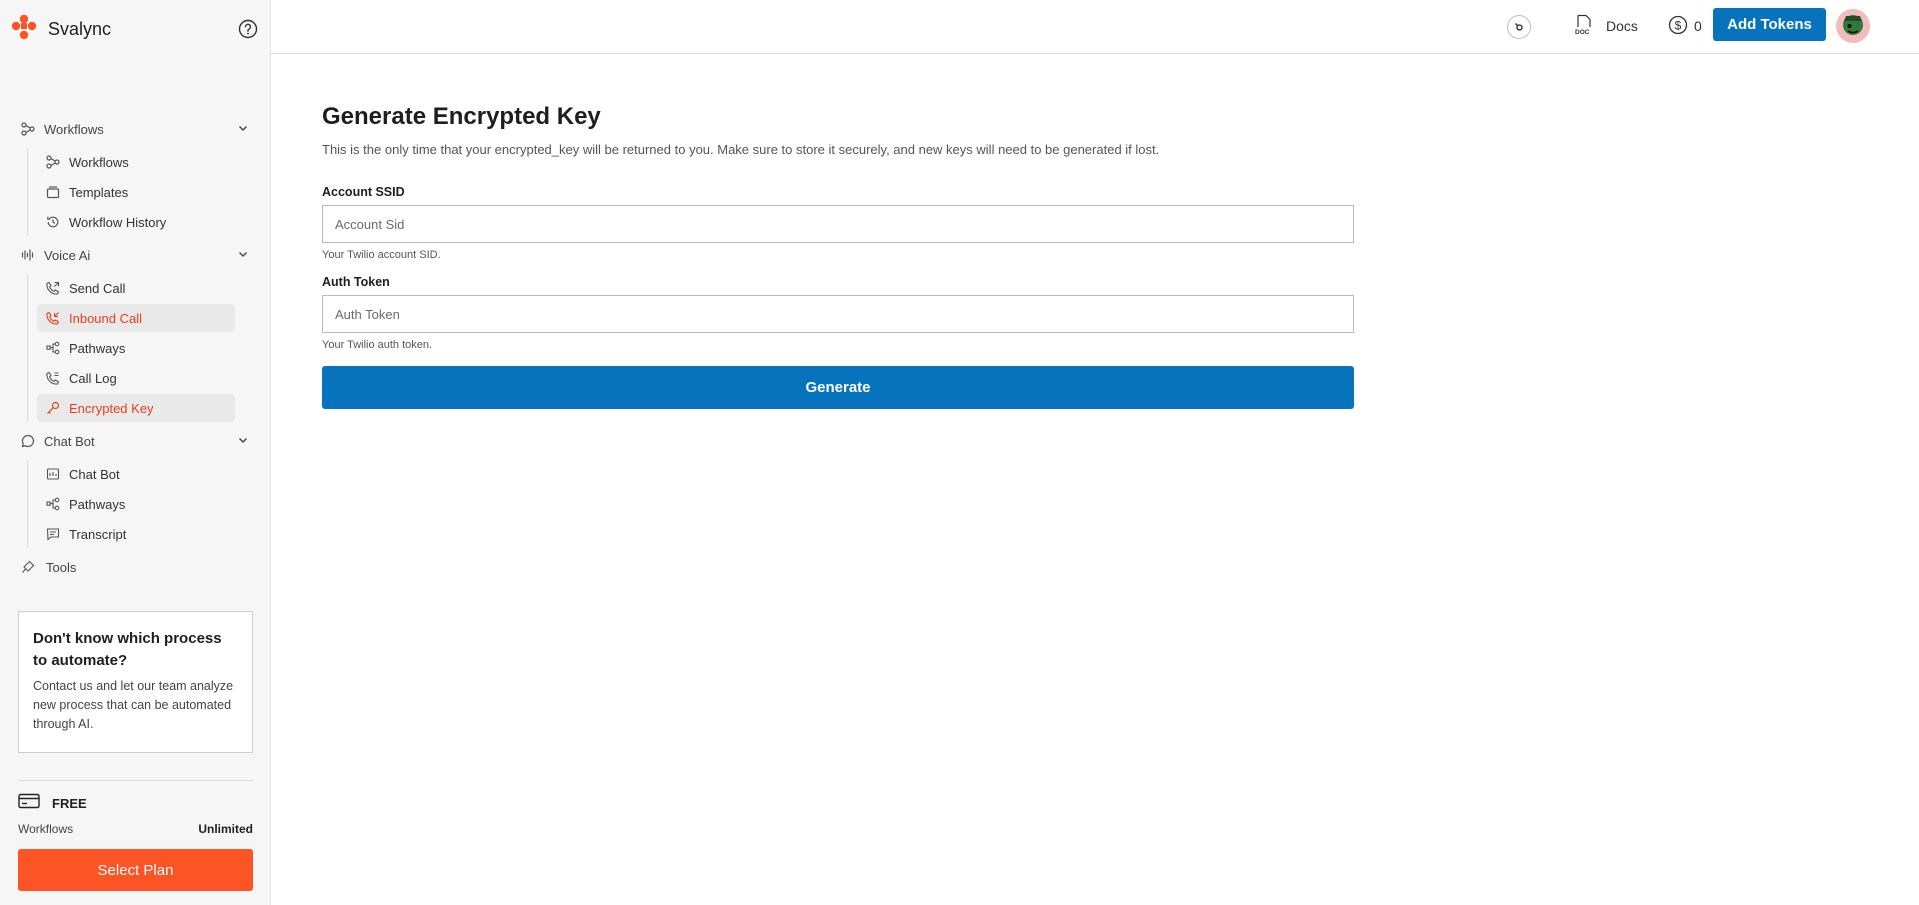 The image size is (1919, 905). What do you see at coordinates (225, 829) in the screenshot?
I see `quota-value: Unlimited` at bounding box center [225, 829].